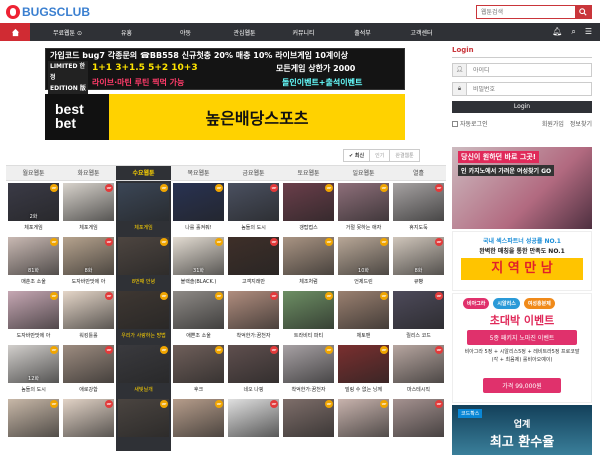 The image size is (600, 457). What do you see at coordinates (421, 32) in the screenshot?
I see `nav-item-6: 고객센터` at bounding box center [421, 32].